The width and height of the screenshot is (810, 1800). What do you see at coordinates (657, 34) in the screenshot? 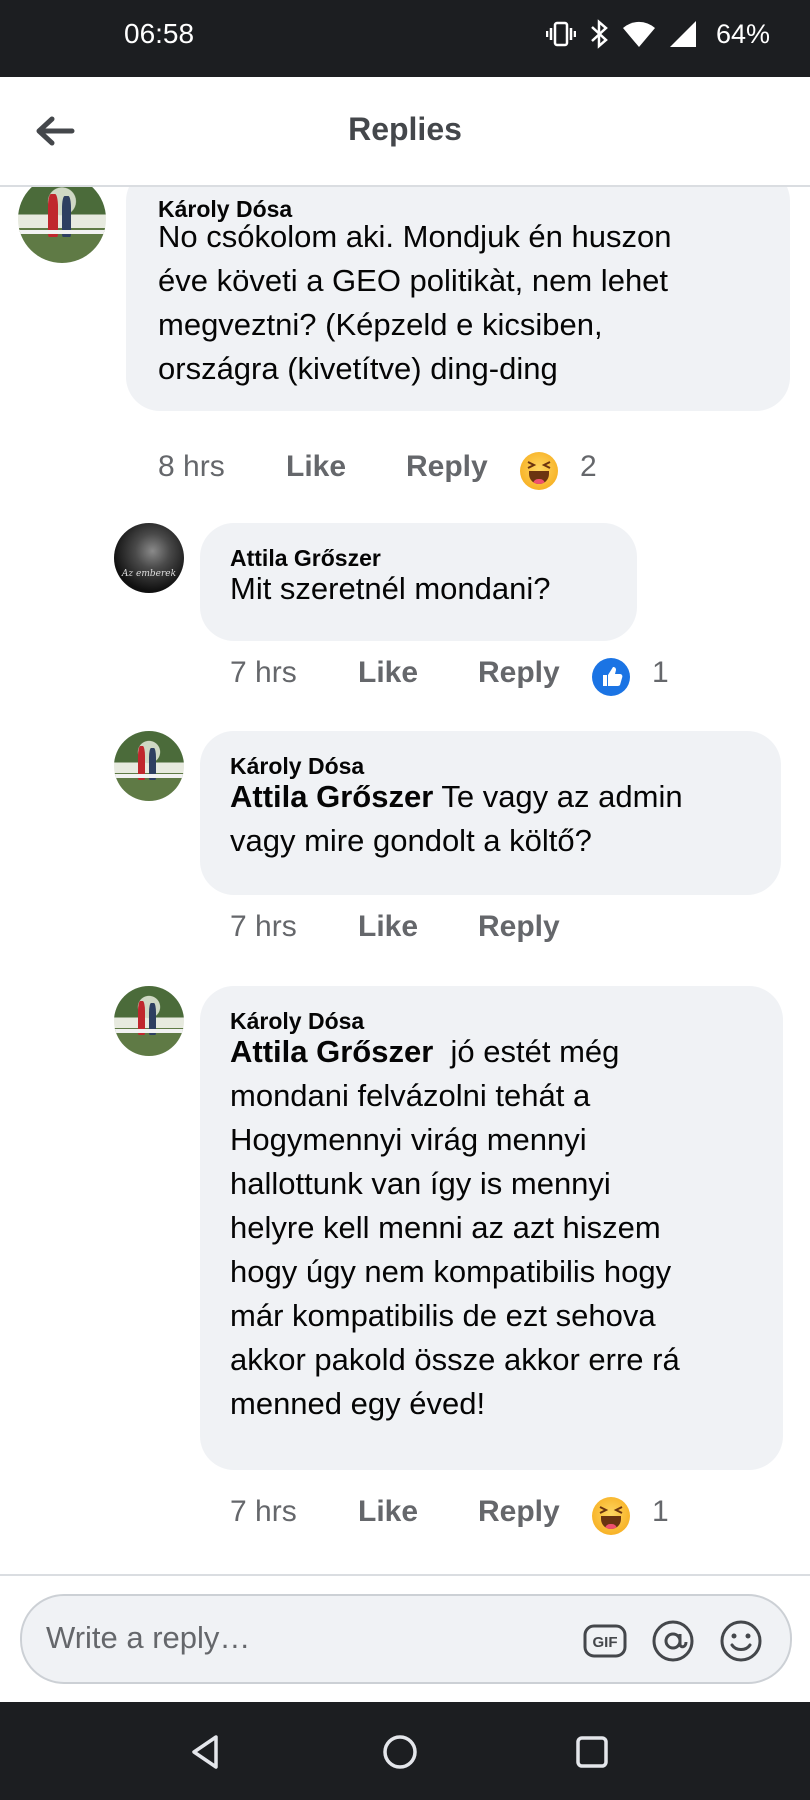
I see `status-icons: 64%` at bounding box center [657, 34].